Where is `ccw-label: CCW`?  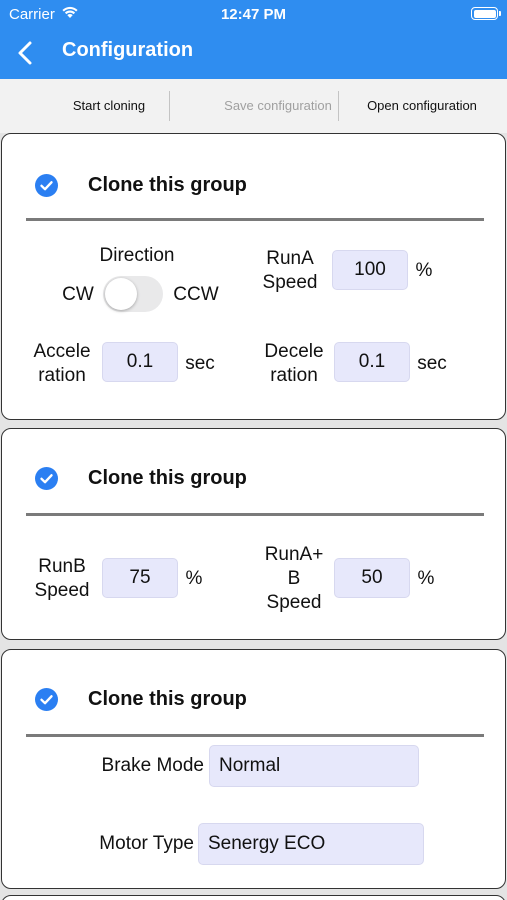
ccw-label: CCW is located at coordinates (196, 294).